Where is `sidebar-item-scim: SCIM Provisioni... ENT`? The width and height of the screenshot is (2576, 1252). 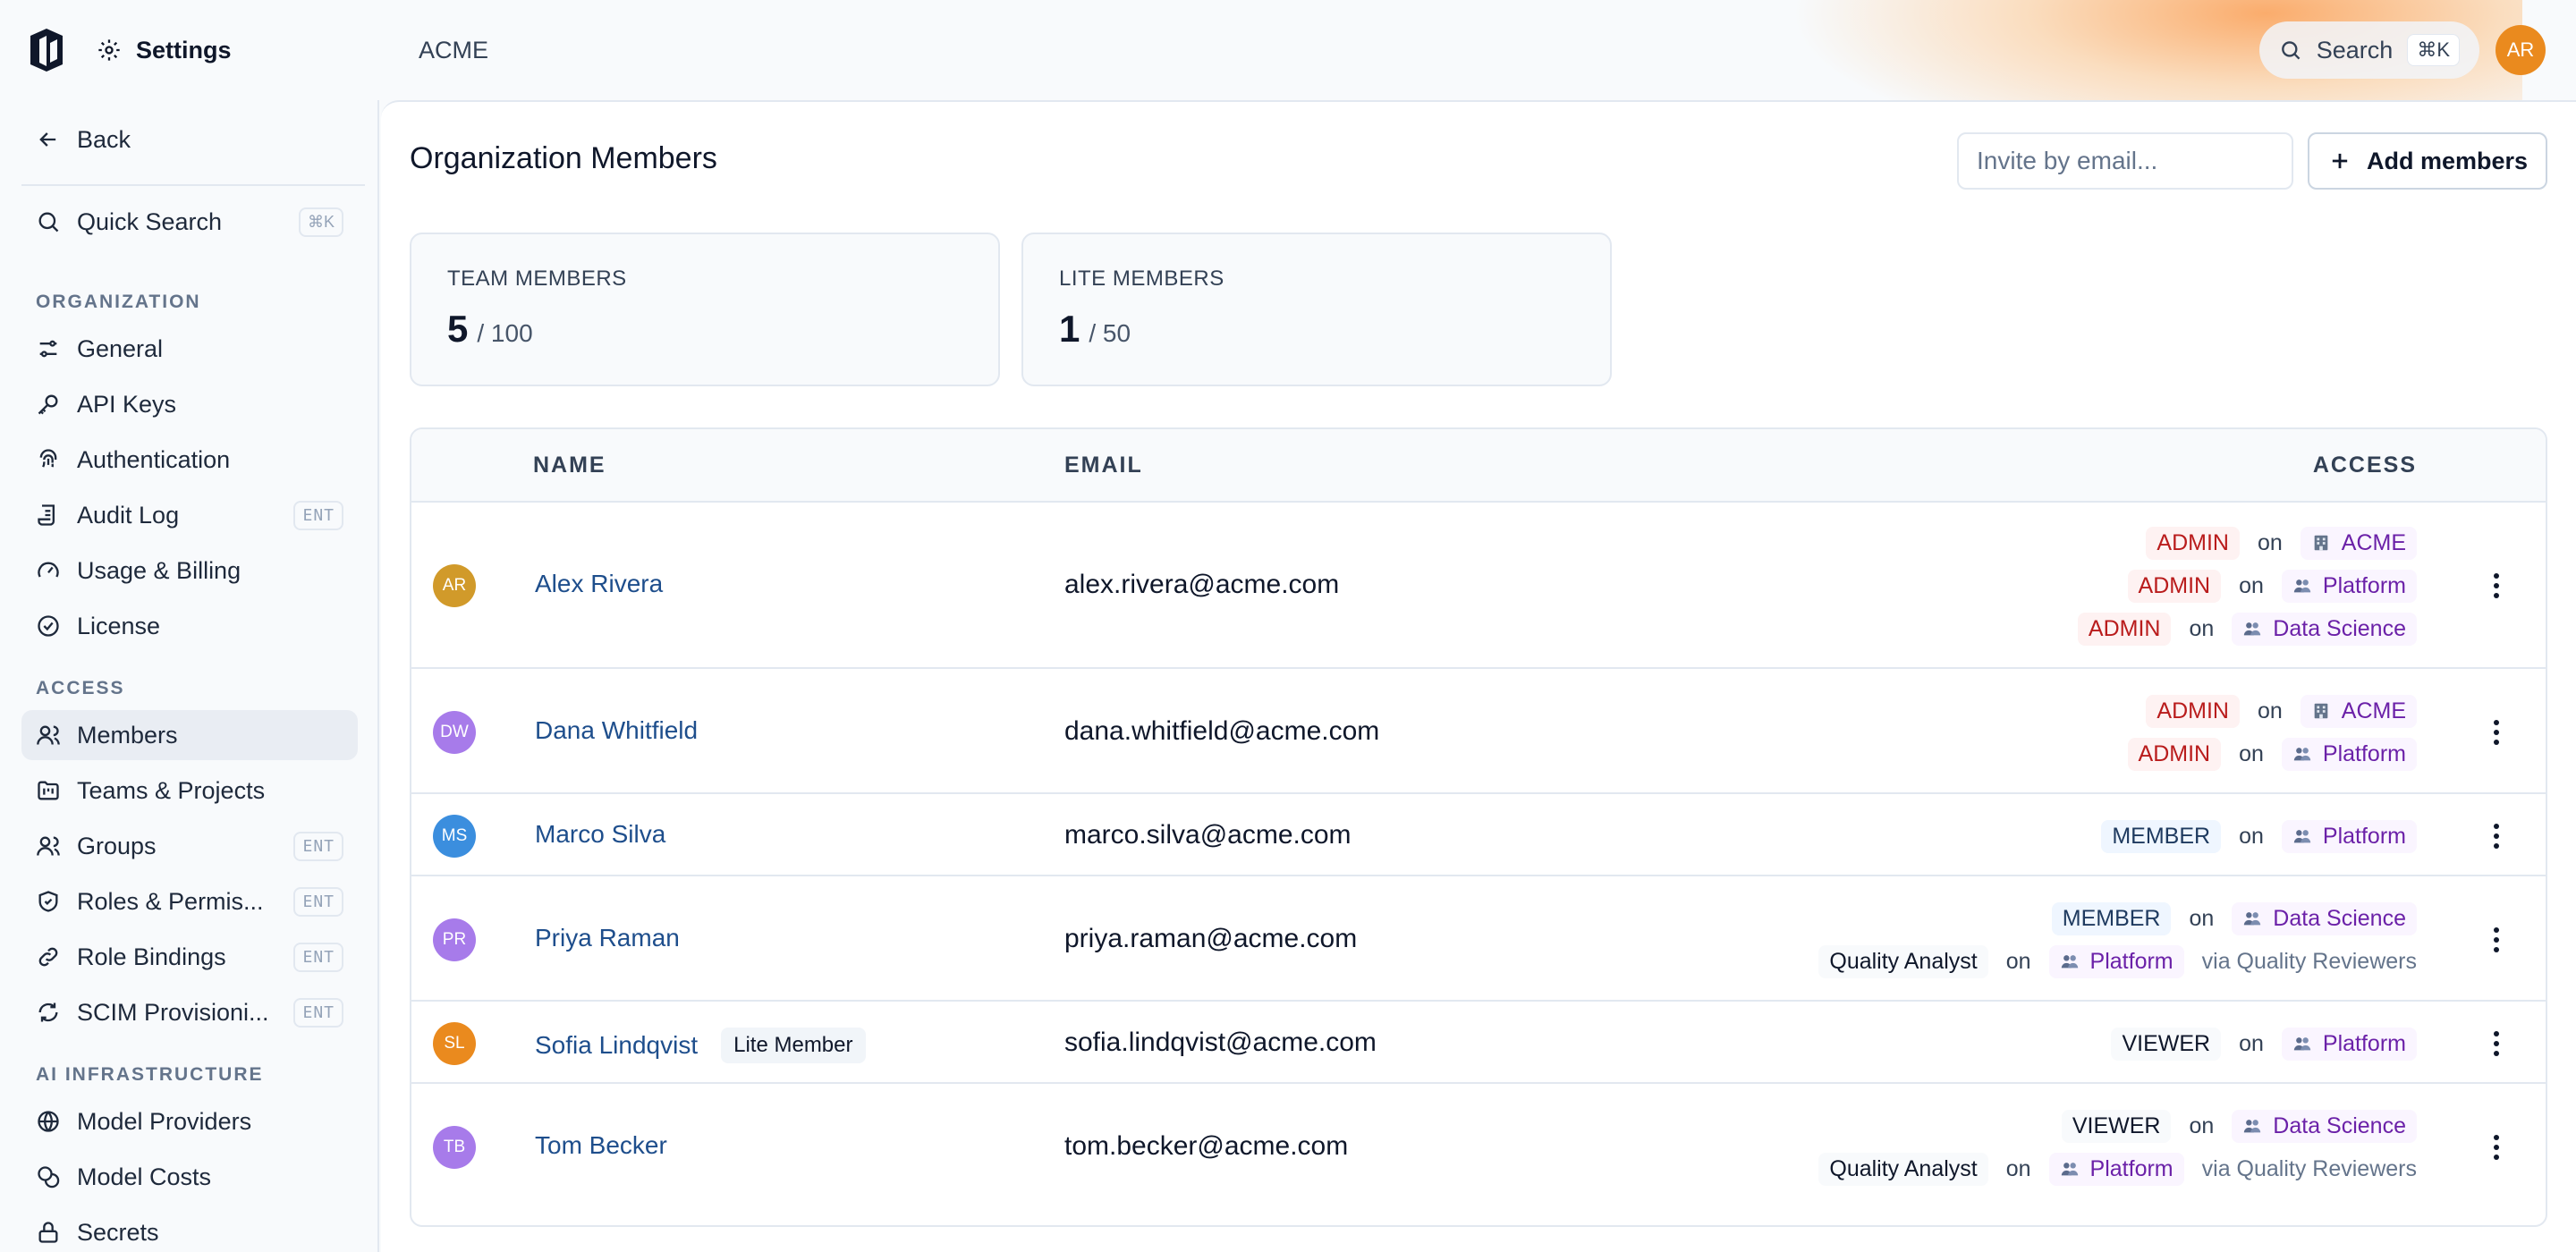
sidebar-item-scim: SCIM Provisioni... ENT is located at coordinates (189, 1012).